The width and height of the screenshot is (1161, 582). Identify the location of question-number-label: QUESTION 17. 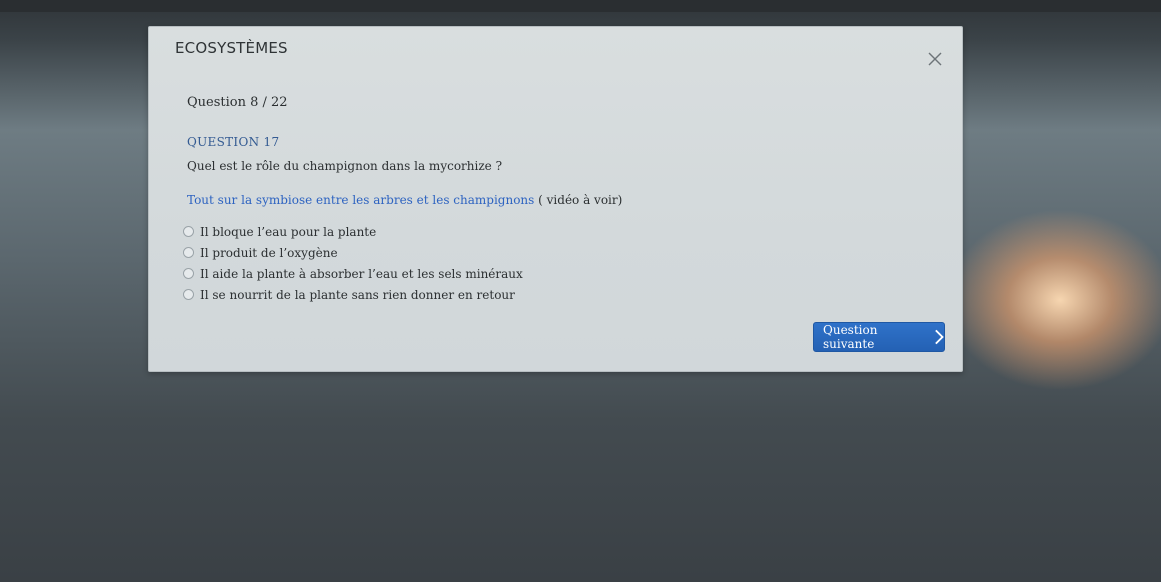
(233, 142).